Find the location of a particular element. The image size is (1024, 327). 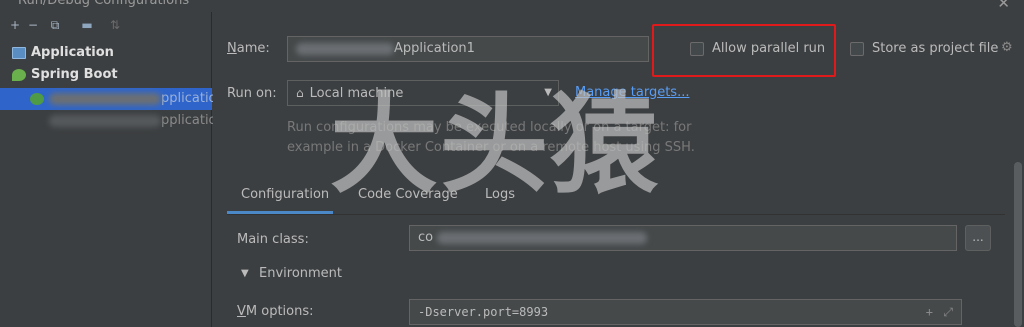

vm-options-label: VM options: is located at coordinates (275, 311).